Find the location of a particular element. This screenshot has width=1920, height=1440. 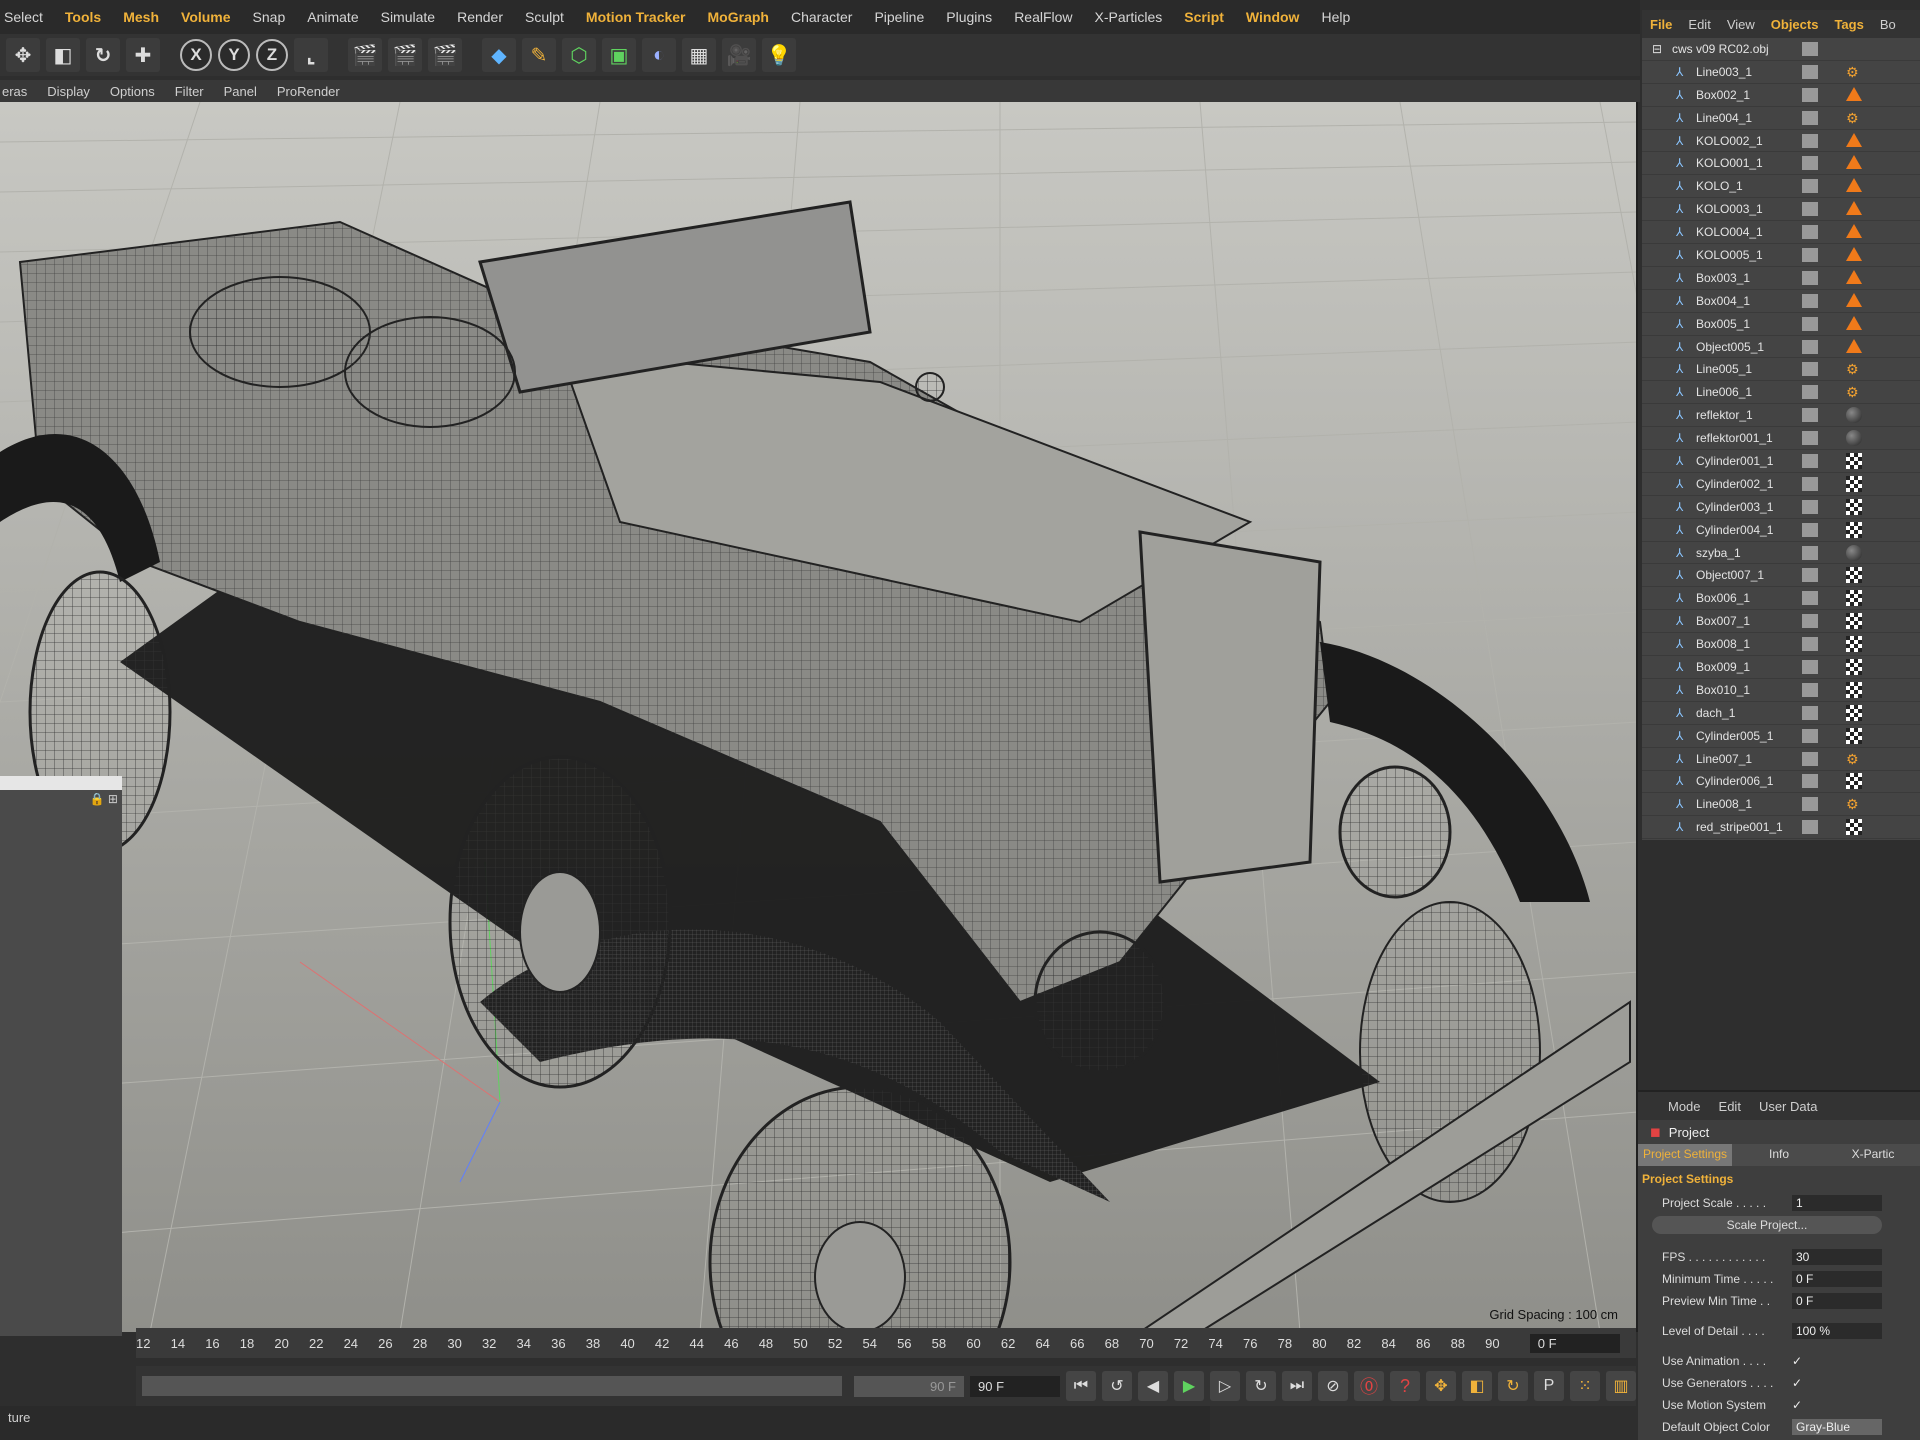

attr-menu-edit: Edit is located at coordinates (1730, 1106).